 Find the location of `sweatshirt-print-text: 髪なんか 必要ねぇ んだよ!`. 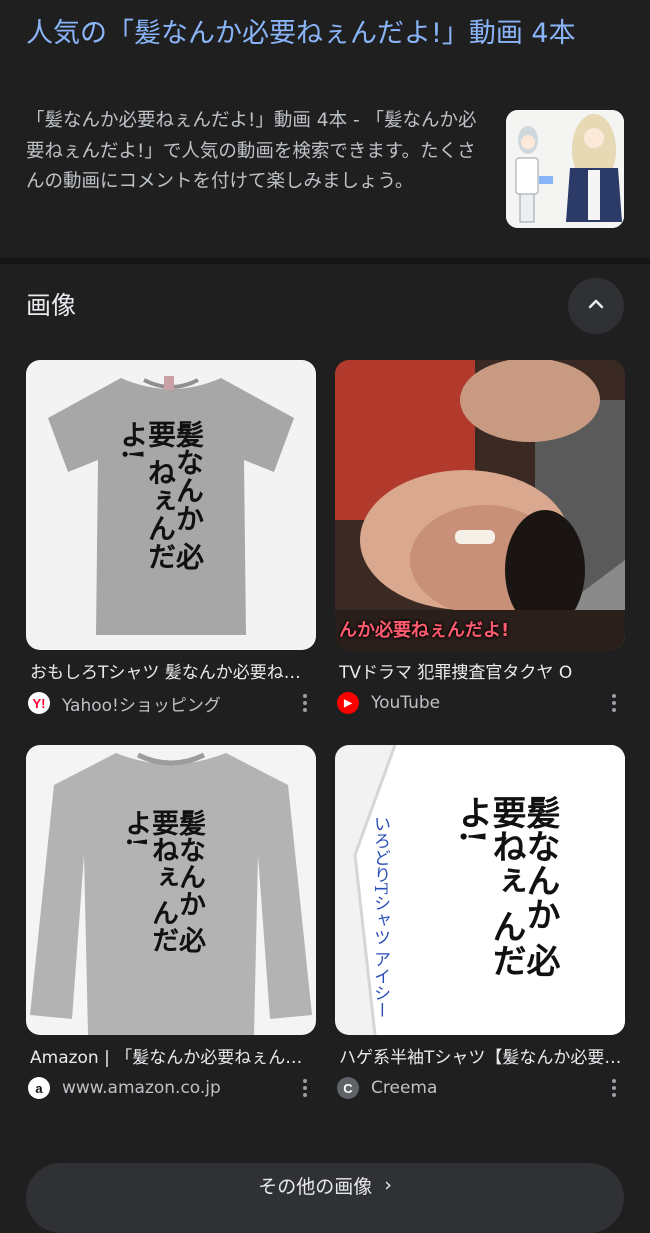

sweatshirt-print-text: 髪なんか 必要ねぇ んだよ! is located at coordinates (162, 881).